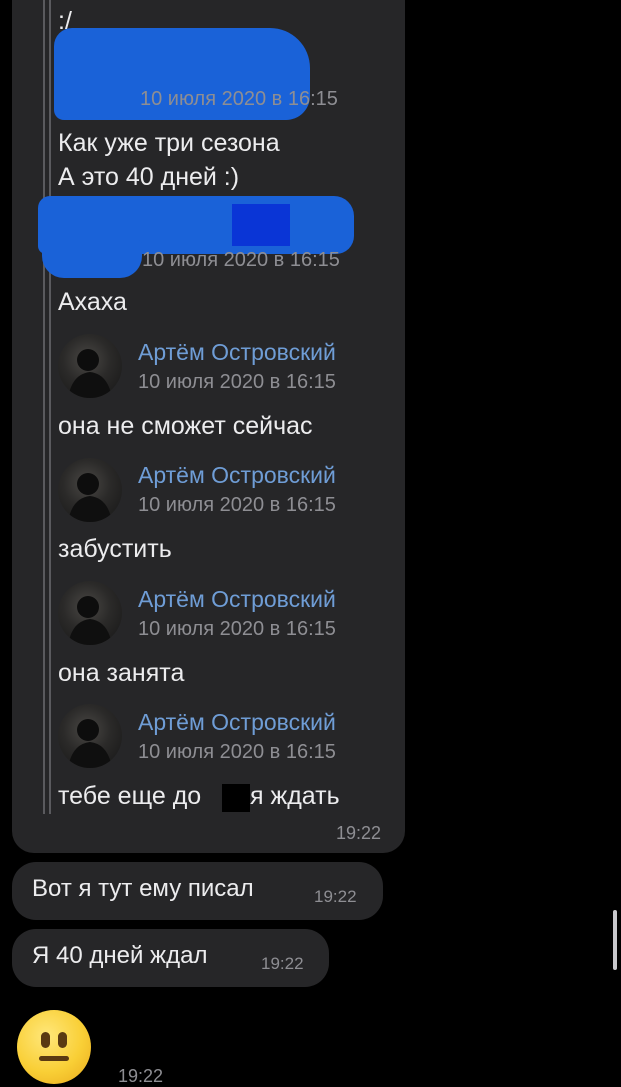  I want to click on emoji-left-eye, so click(45, 1040).